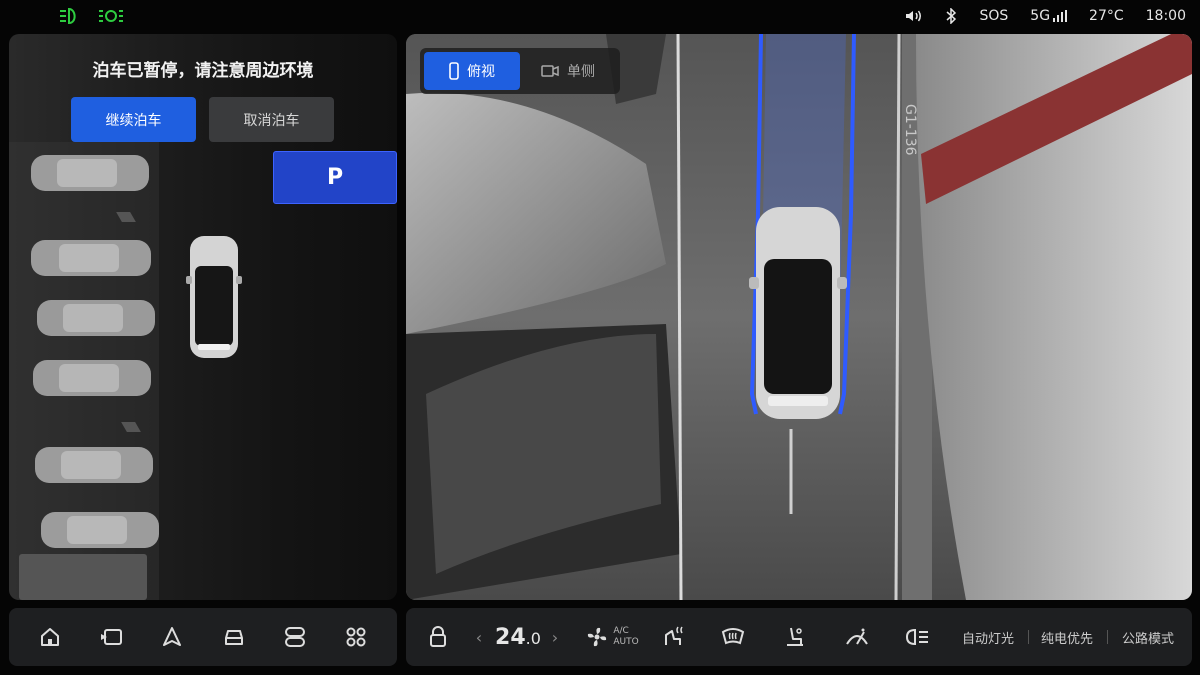 The image size is (1200, 675). I want to click on fan-ac-auto-button: A/C AUTO, so click(612, 637).